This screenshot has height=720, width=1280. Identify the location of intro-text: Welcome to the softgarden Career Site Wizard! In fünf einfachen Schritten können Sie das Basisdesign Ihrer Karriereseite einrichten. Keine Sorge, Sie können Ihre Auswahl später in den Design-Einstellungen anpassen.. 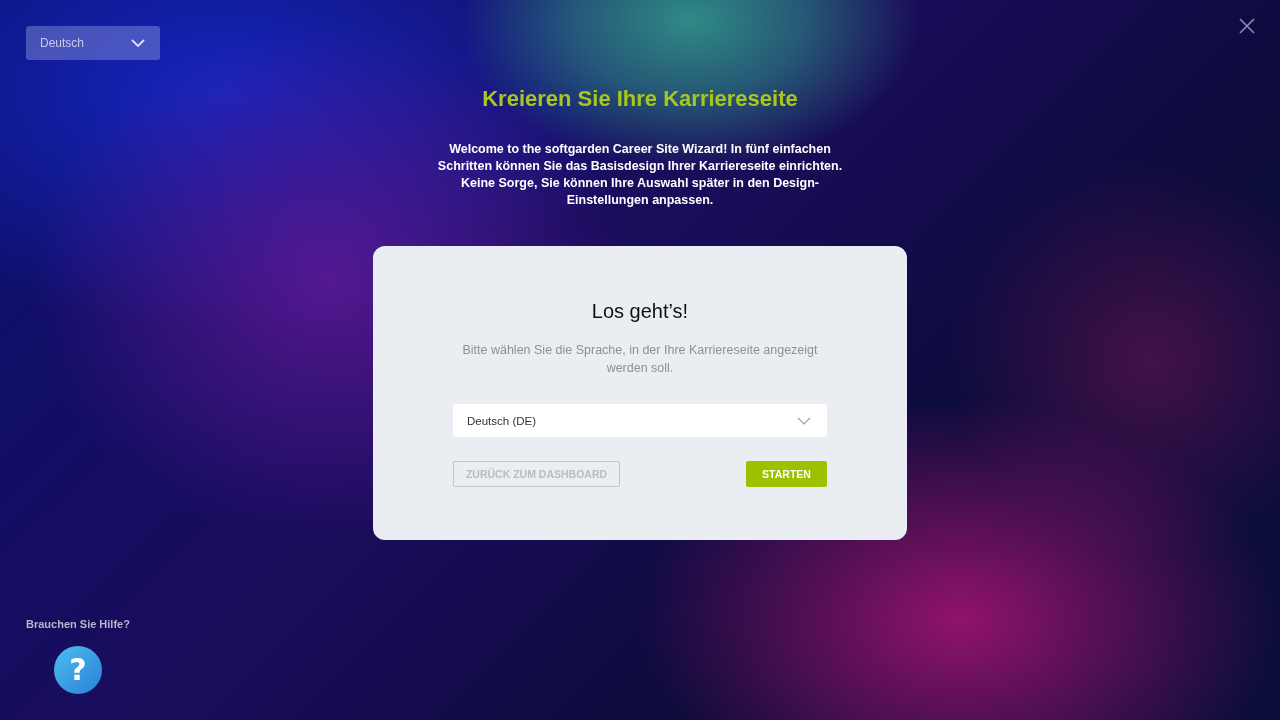
(640, 175).